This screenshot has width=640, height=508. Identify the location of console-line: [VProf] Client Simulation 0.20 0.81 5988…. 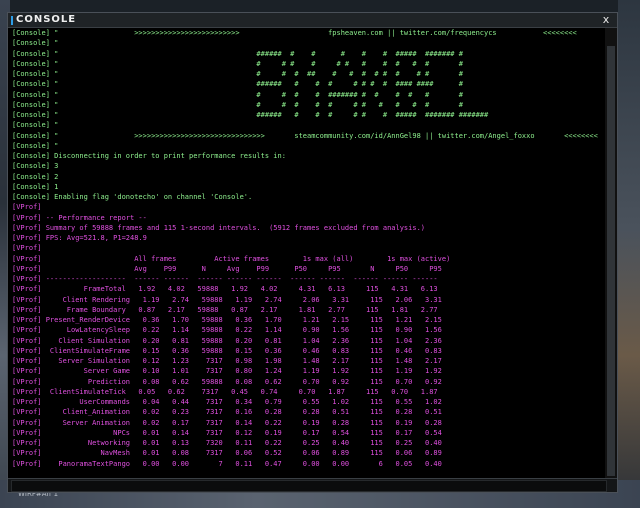
(227, 340).